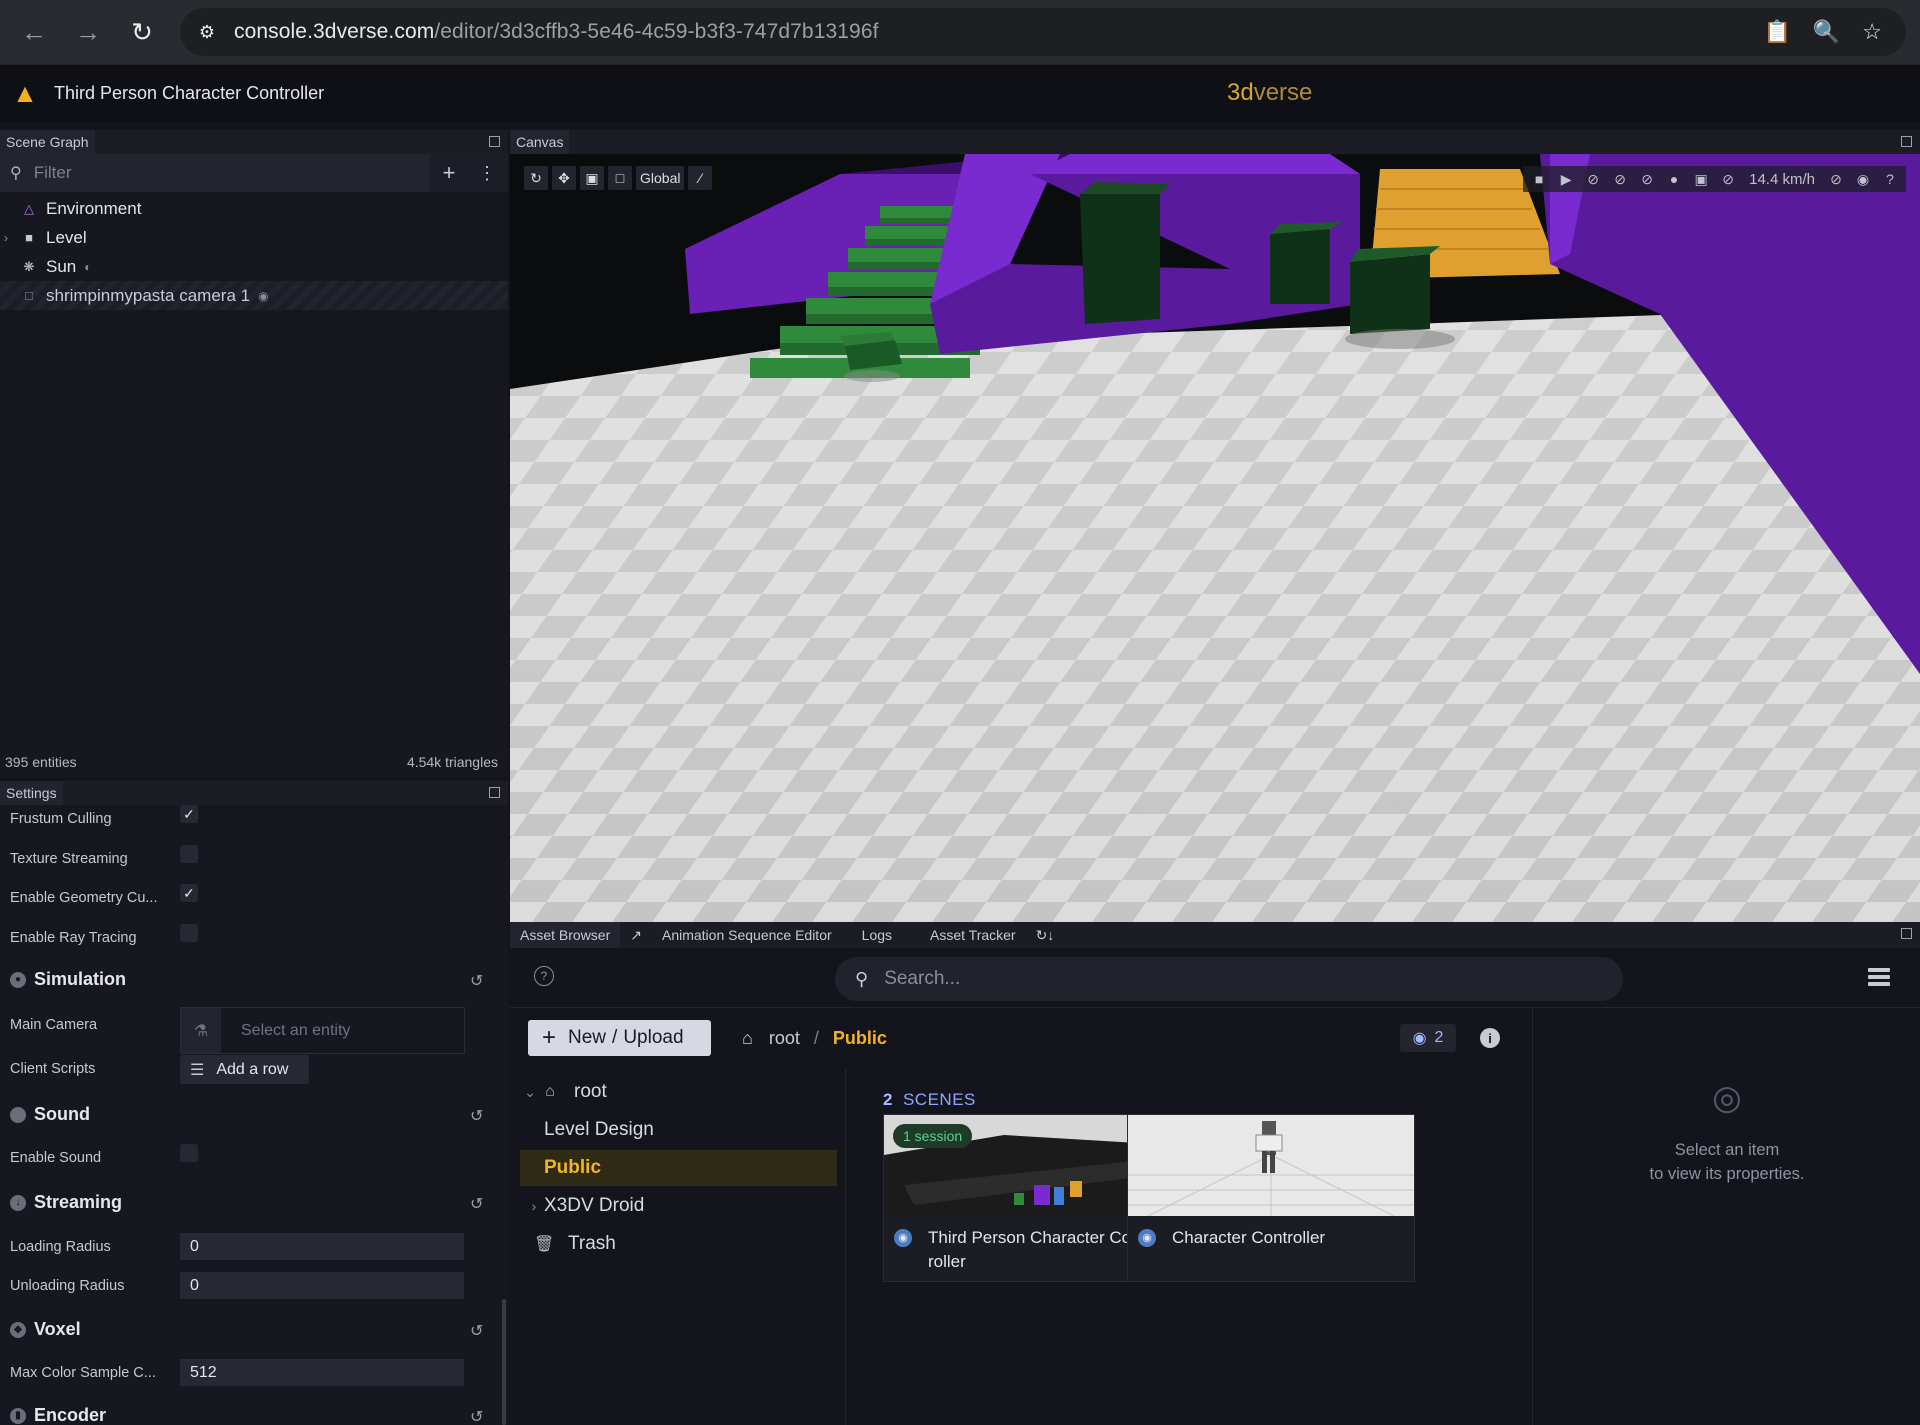 Image resolution: width=1920 pixels, height=1425 pixels. What do you see at coordinates (50, 1114) in the screenshot?
I see `sound-section: Sound` at bounding box center [50, 1114].